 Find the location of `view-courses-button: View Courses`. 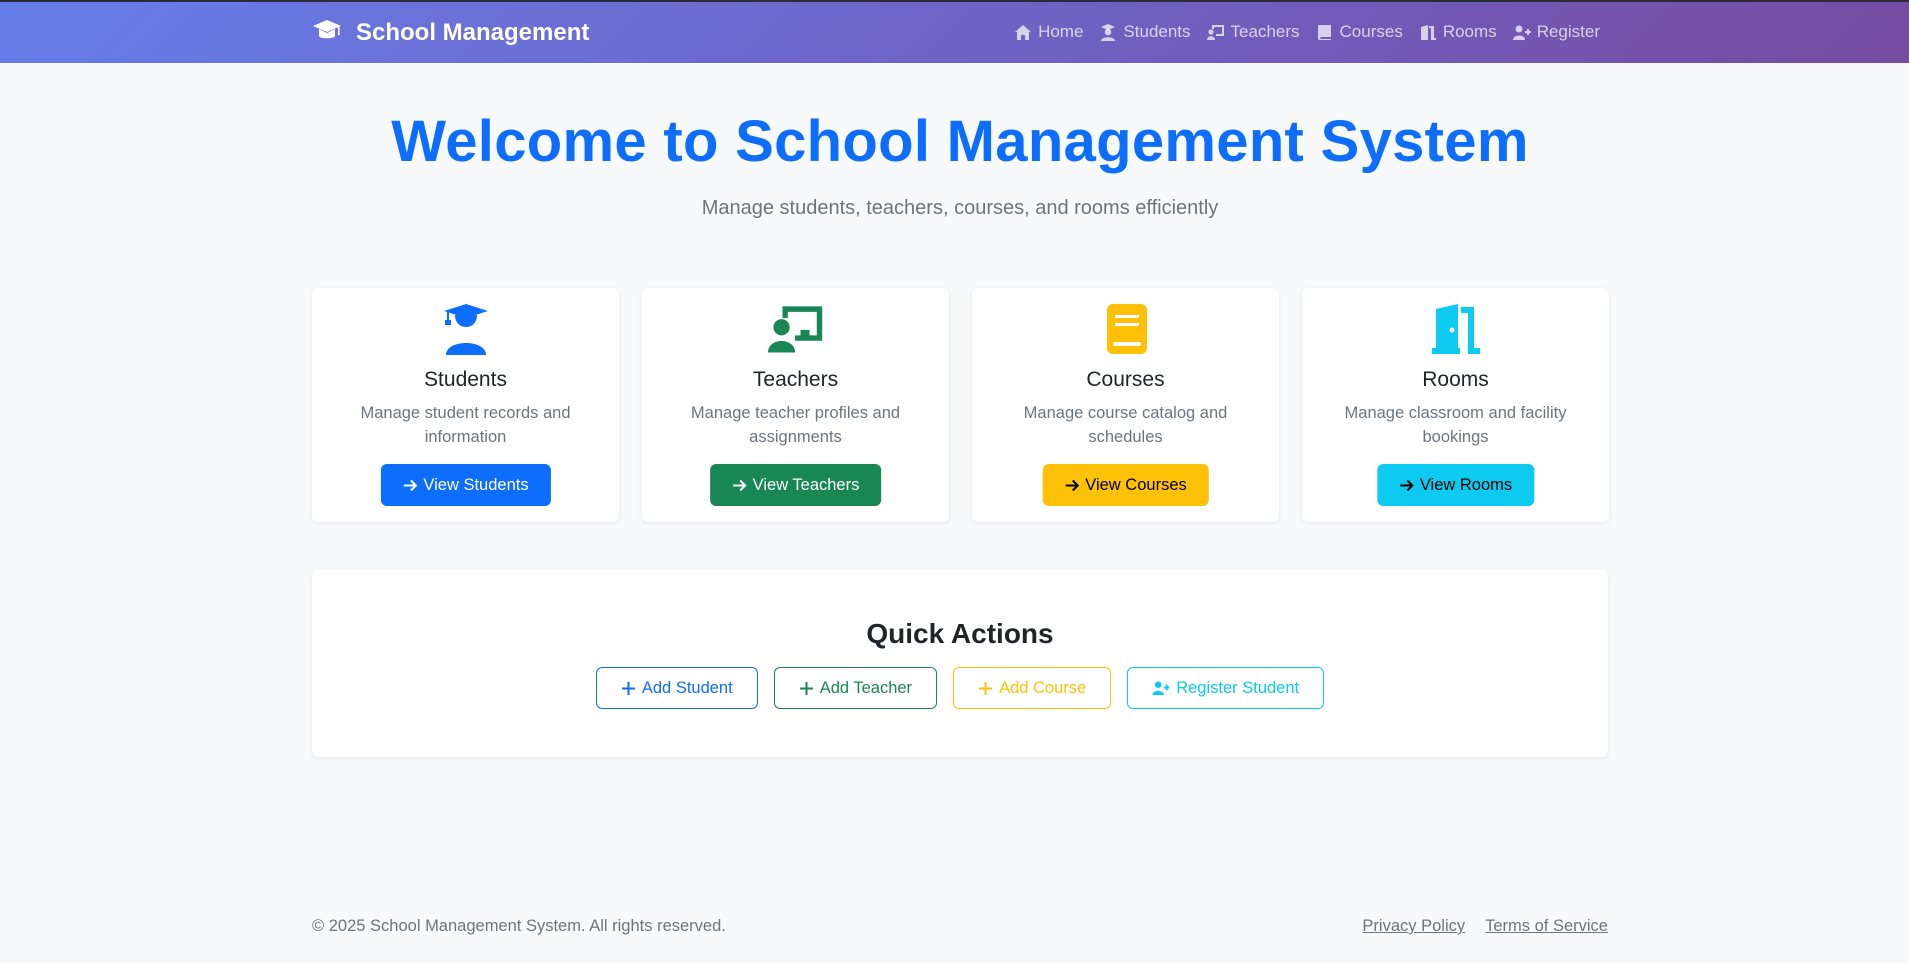

view-courses-button: View Courses is located at coordinates (1125, 485).